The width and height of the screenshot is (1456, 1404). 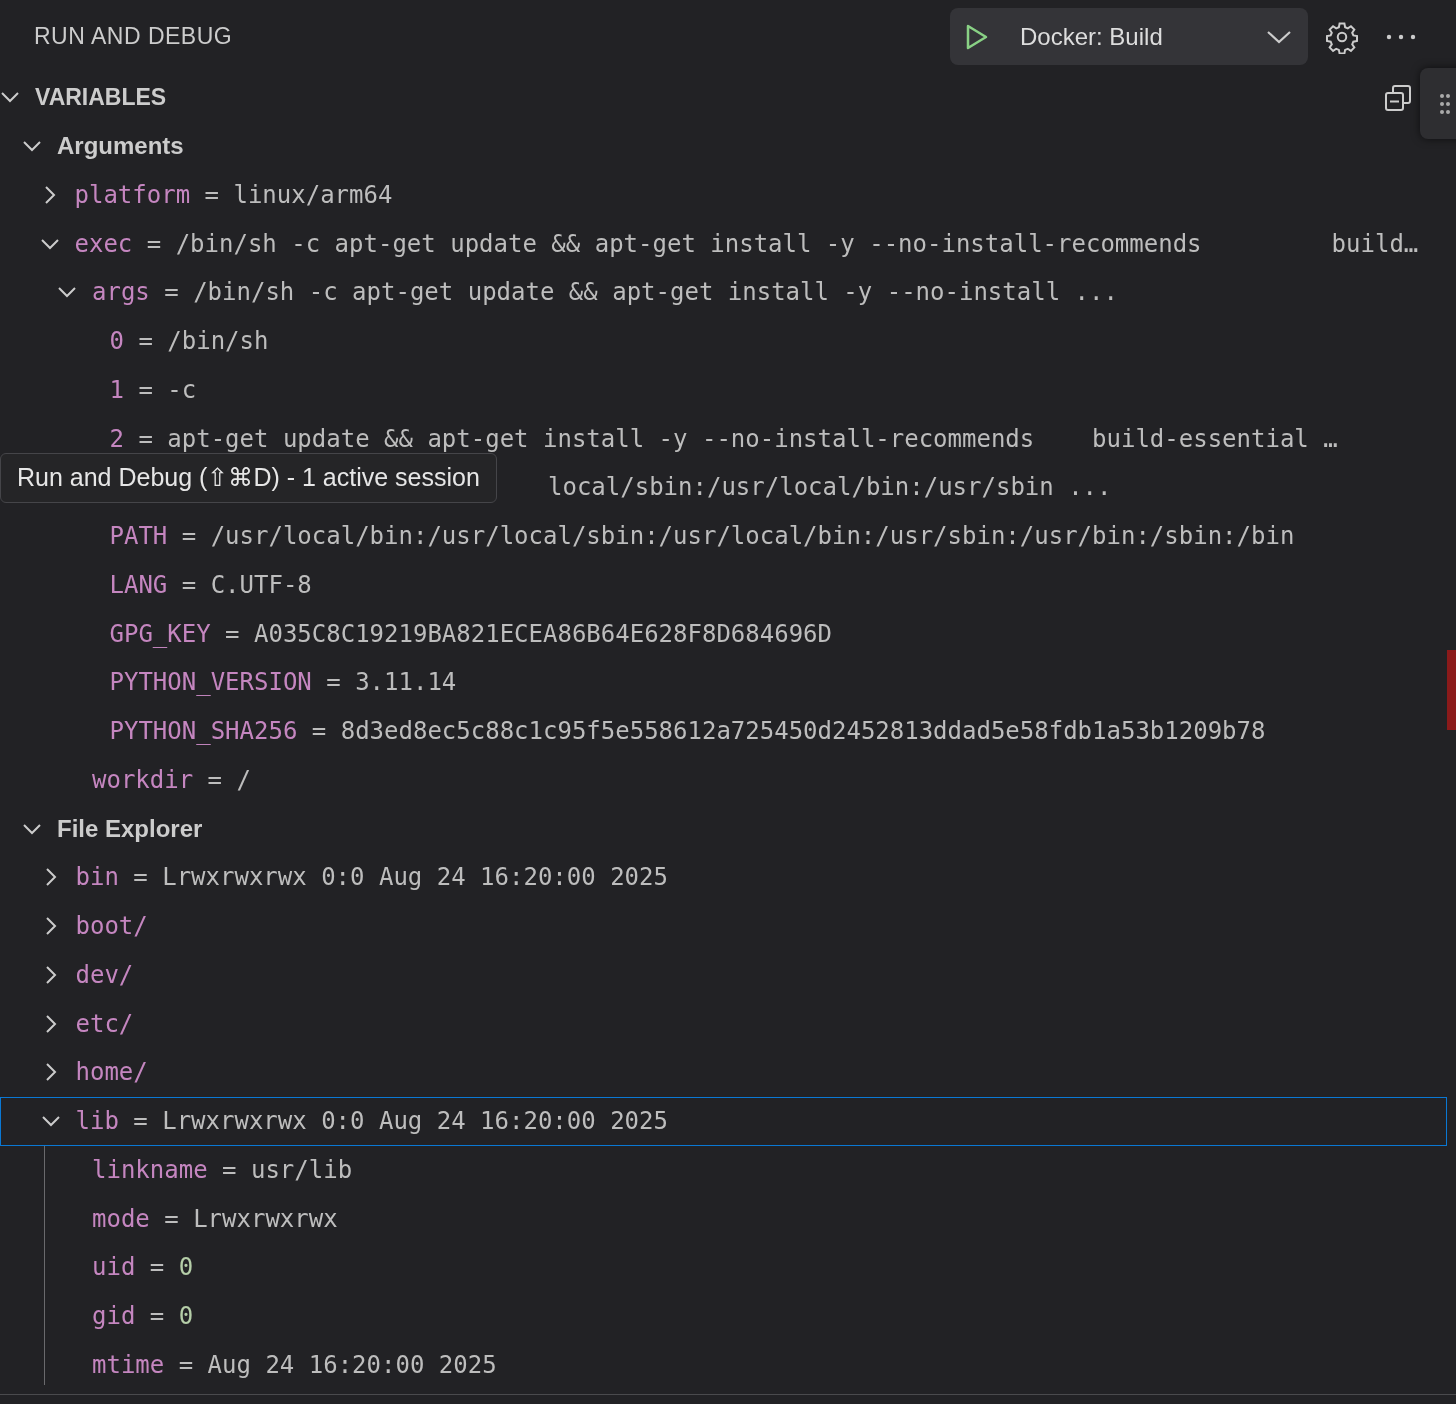 What do you see at coordinates (702, 536) in the screenshot?
I see `variable-row: PATH = /usr/local/bin:/usr/local/sbin:/usr/local/bin:/usr/sbin:/usr/bin:/sbin:/bin` at bounding box center [702, 536].